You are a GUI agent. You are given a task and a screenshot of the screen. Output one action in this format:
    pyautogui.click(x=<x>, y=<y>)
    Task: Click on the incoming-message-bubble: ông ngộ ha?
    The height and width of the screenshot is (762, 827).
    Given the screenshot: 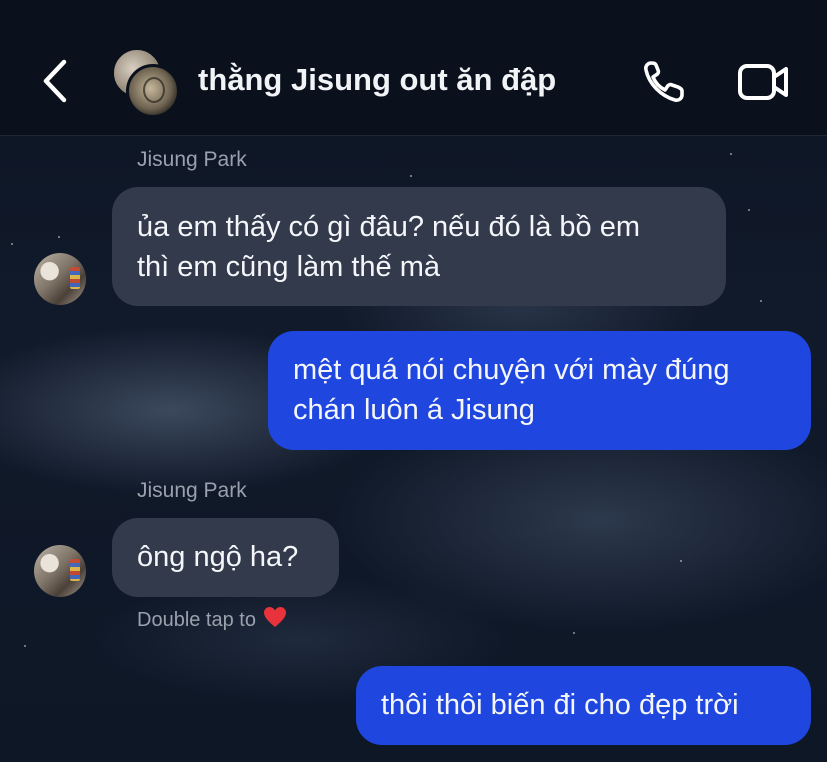 What is the action you would take?
    pyautogui.click(x=225, y=557)
    